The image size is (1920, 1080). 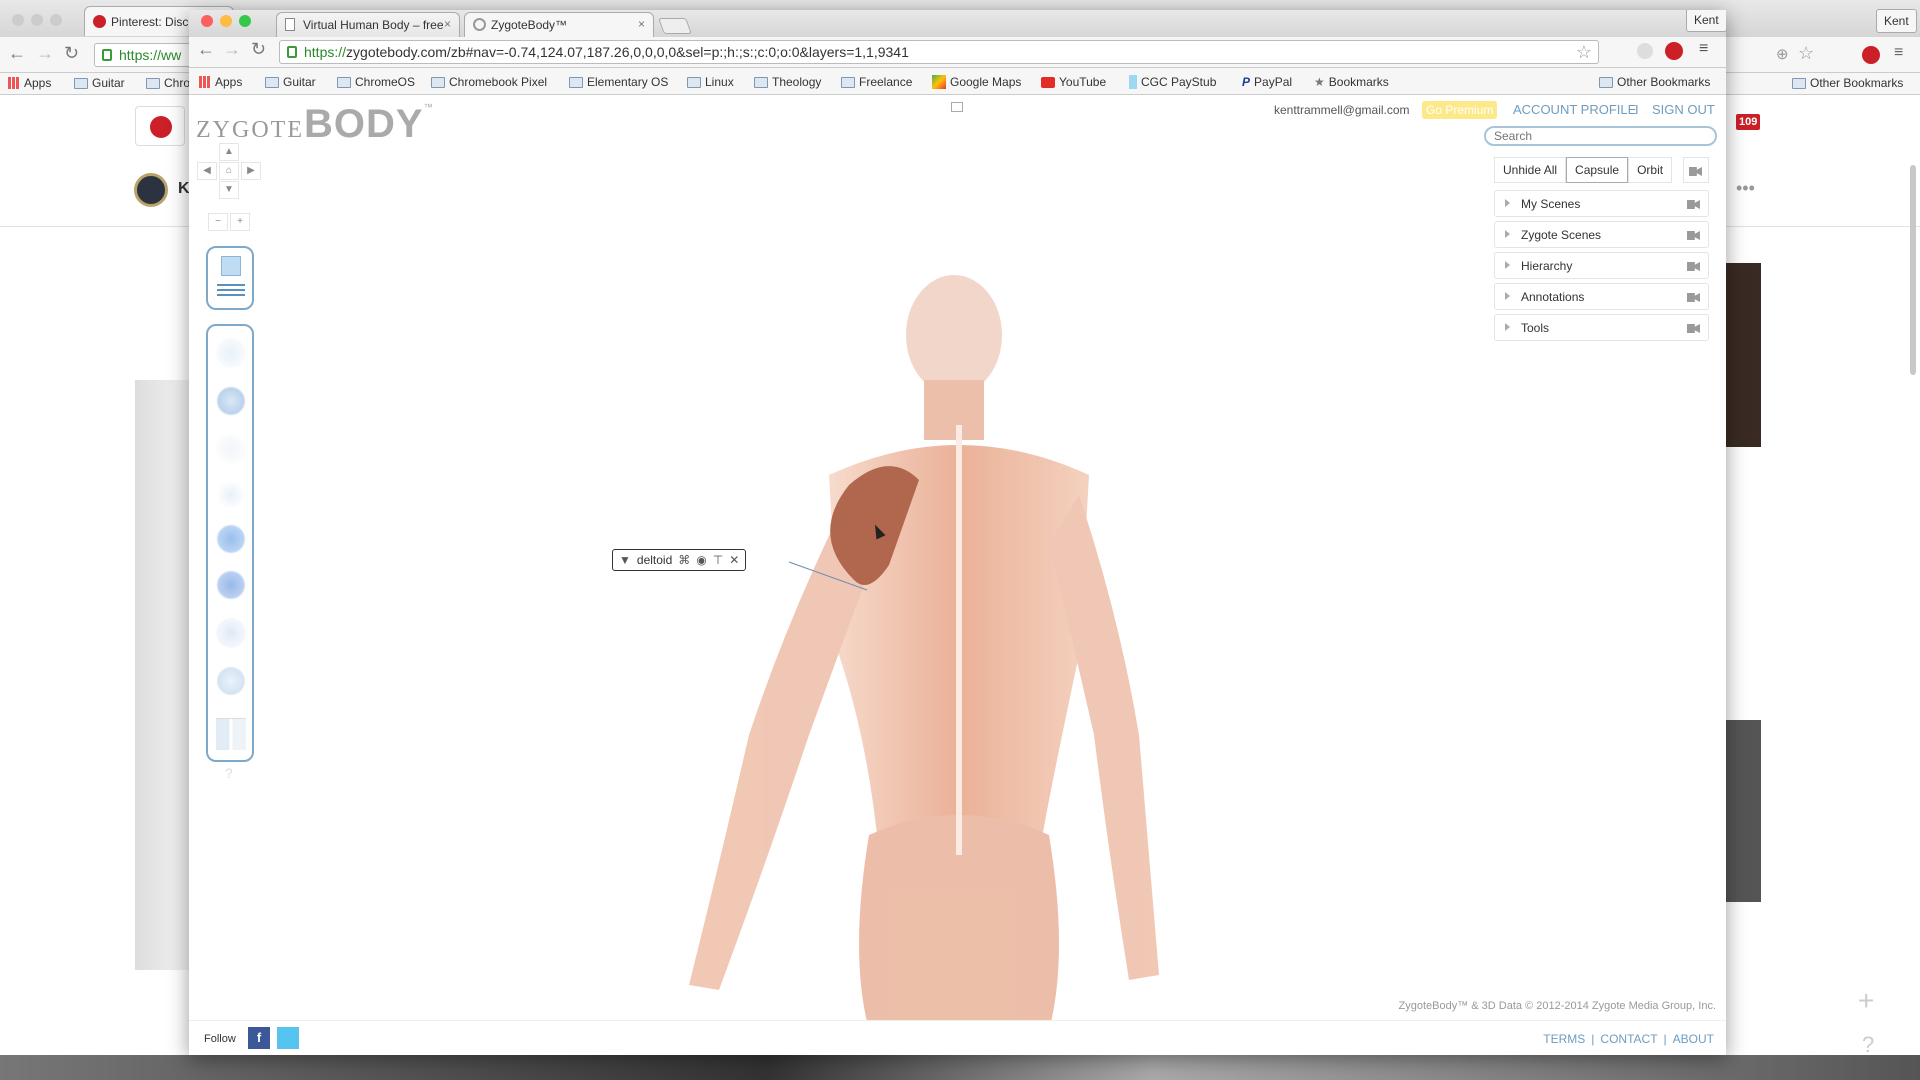 I want to click on new-tab-button, so click(x=675, y=26).